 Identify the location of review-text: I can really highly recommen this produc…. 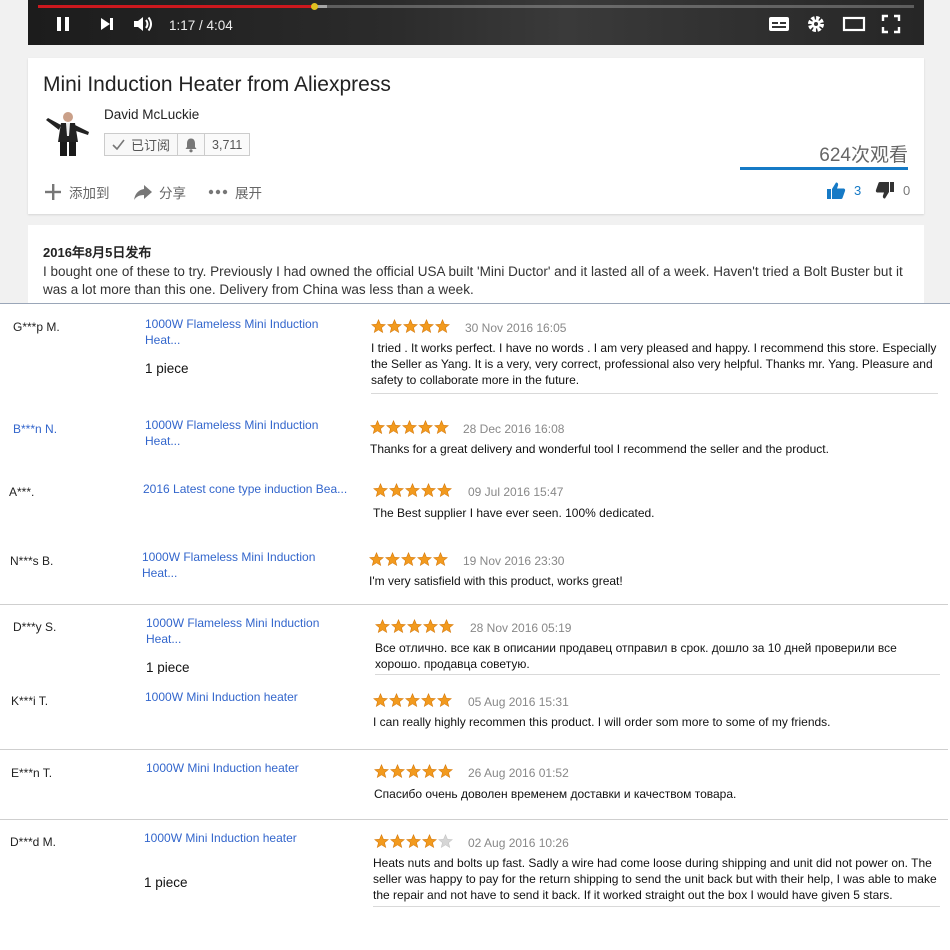
(602, 722).